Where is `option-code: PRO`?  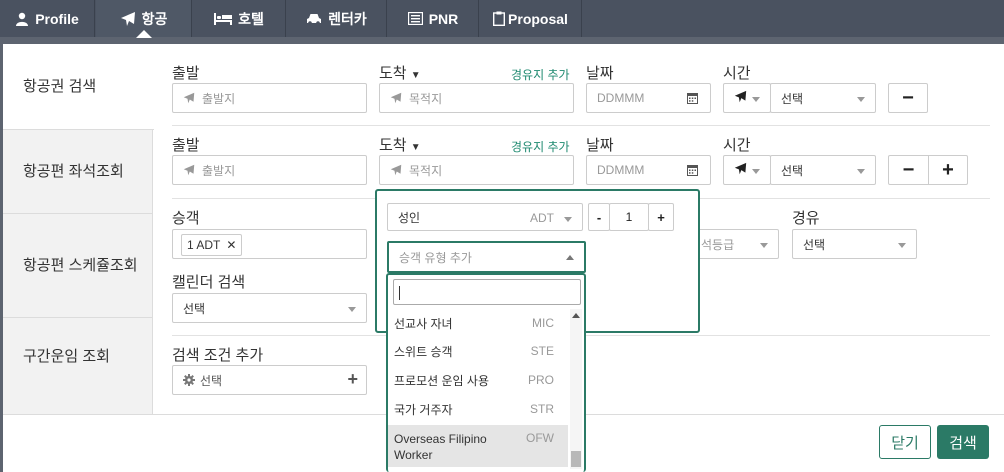
option-code: PRO is located at coordinates (540, 380).